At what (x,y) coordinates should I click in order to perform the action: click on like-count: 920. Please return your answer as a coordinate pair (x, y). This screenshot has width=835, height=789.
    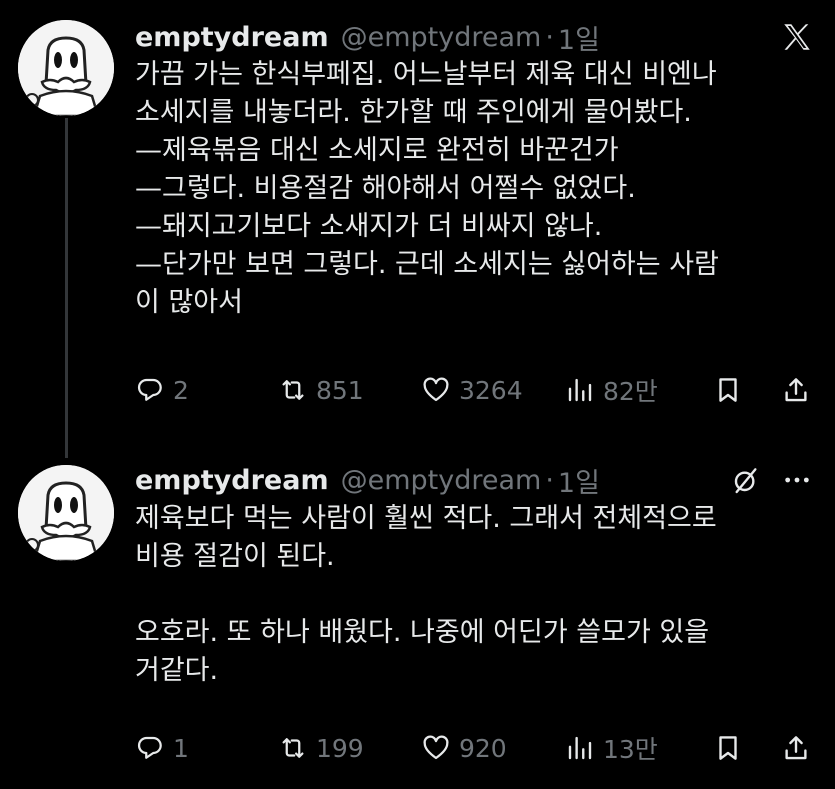
    Looking at the image, I should click on (483, 748).